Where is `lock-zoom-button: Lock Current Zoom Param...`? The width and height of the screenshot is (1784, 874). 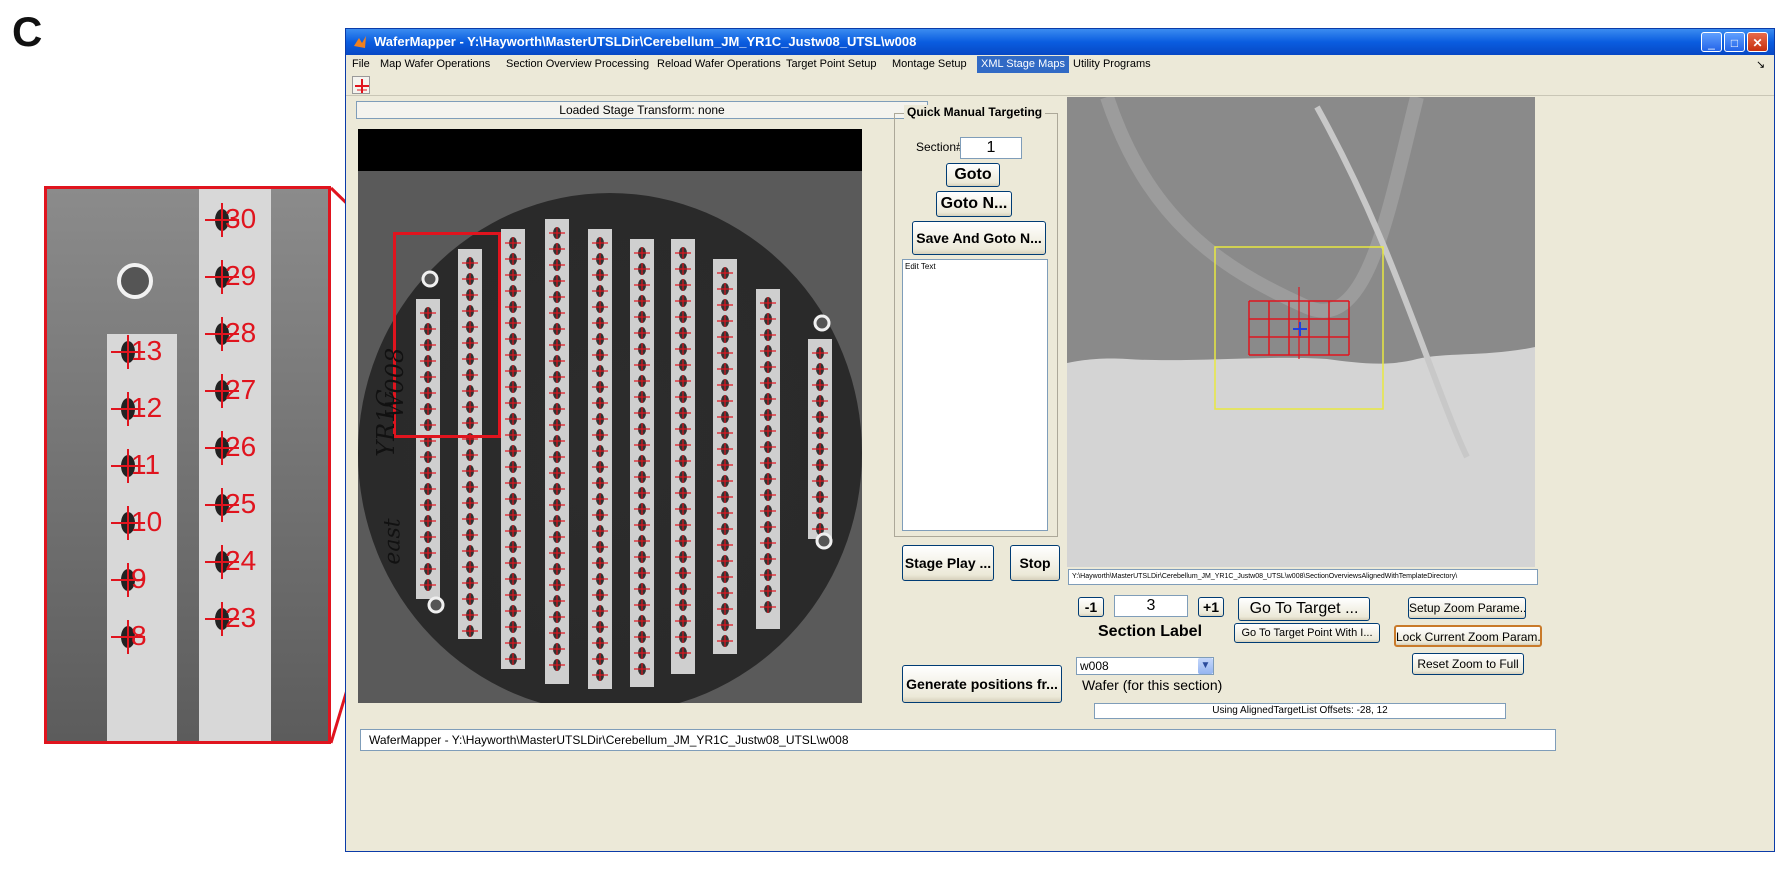
lock-zoom-button: Lock Current Zoom Param... is located at coordinates (1468, 636).